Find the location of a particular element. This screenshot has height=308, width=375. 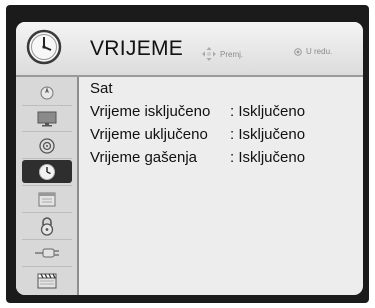

move-hint: Premj. is located at coordinates (222, 54).